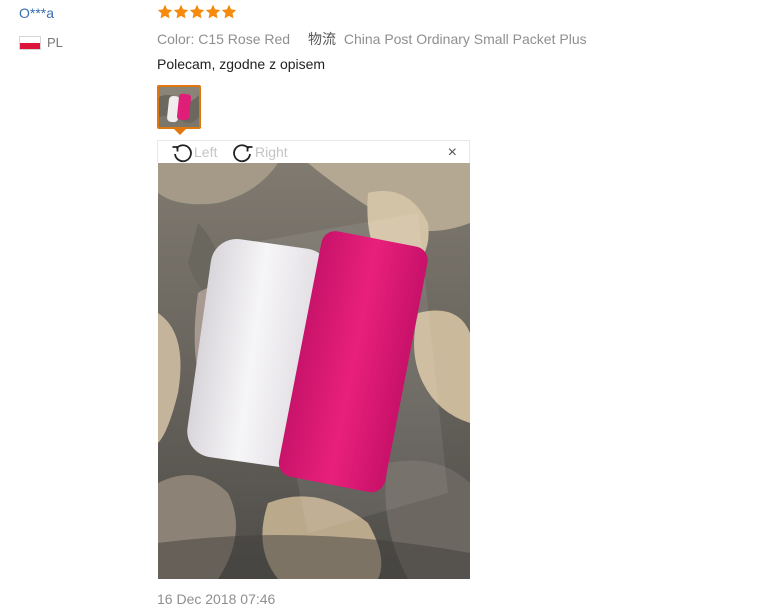 This screenshot has width=760, height=613. Describe the element at coordinates (465, 39) in the screenshot. I see `logistics-value: China Post Ordinary Small Packet Plus` at that location.